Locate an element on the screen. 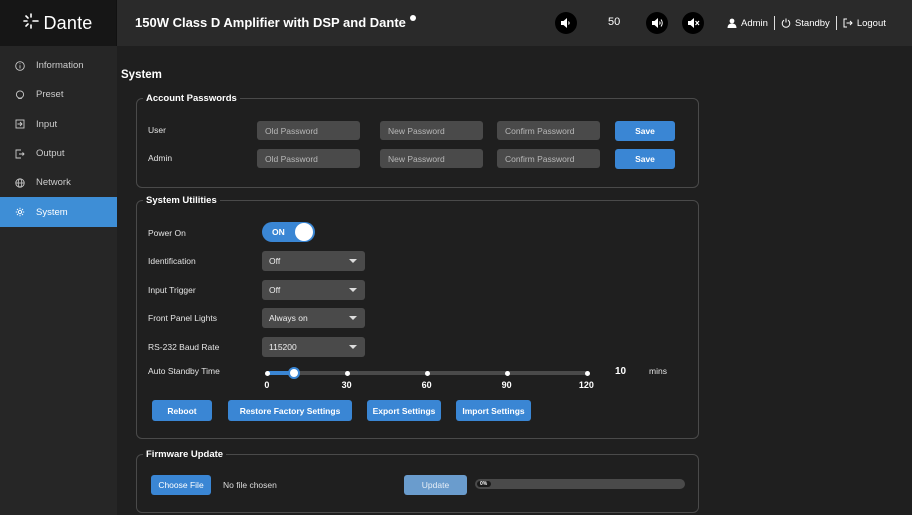  toggle-state-label: ON is located at coordinates (278, 232).